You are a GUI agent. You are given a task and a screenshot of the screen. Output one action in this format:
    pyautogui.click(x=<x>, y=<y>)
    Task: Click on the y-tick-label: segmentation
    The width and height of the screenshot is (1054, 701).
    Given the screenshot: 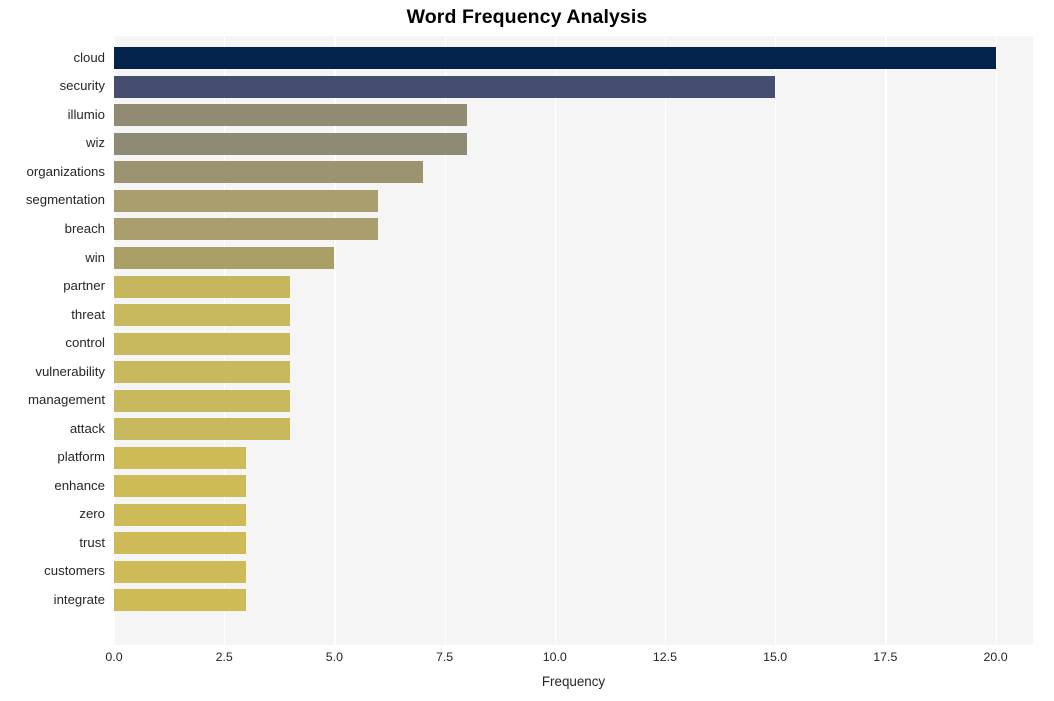 What is the action you would take?
    pyautogui.click(x=65, y=200)
    